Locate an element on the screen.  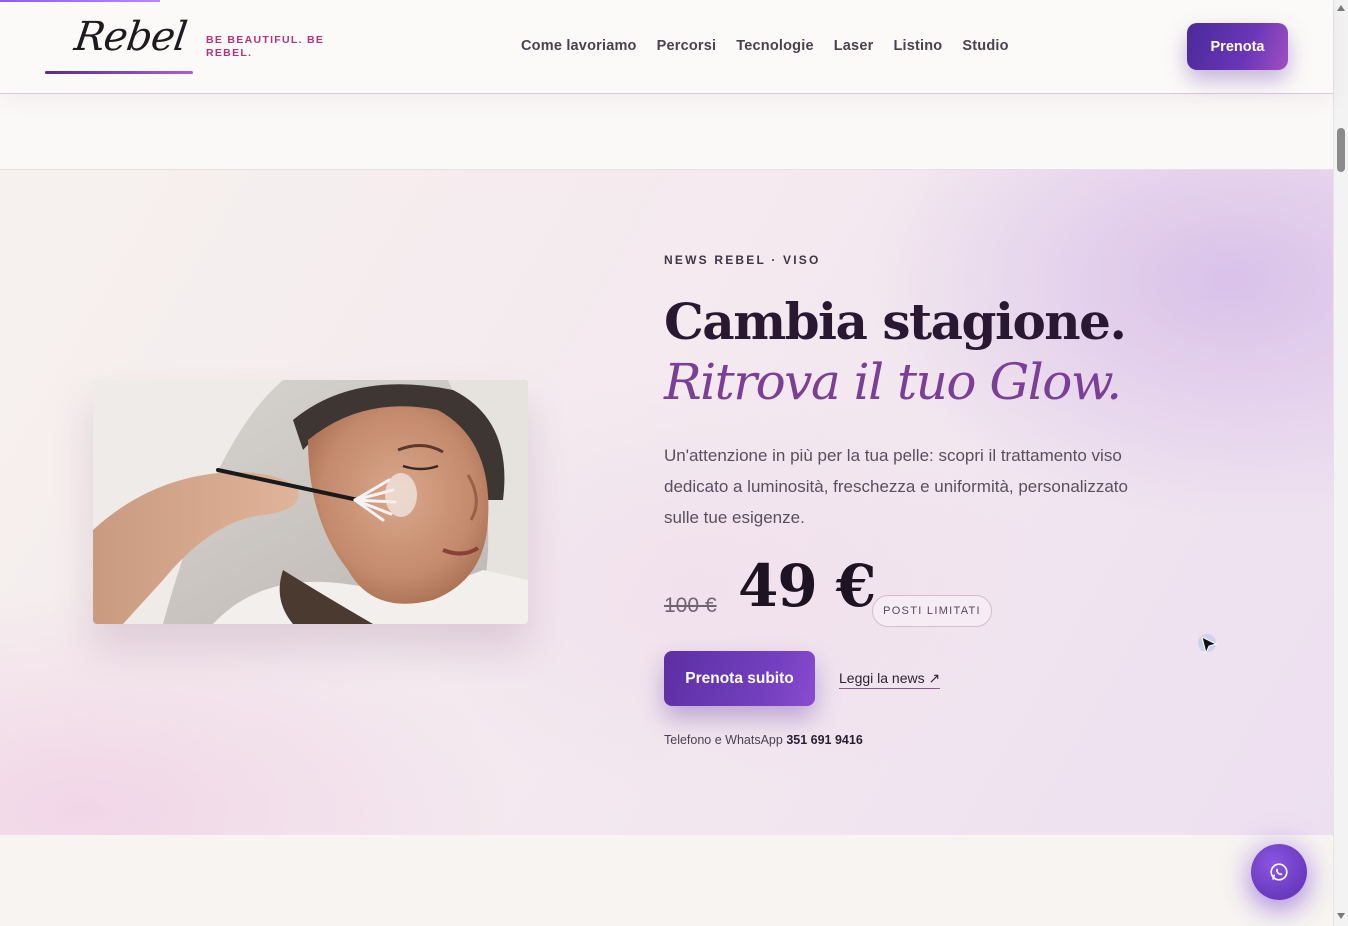
facial-treatment-photo is located at coordinates (310, 502).